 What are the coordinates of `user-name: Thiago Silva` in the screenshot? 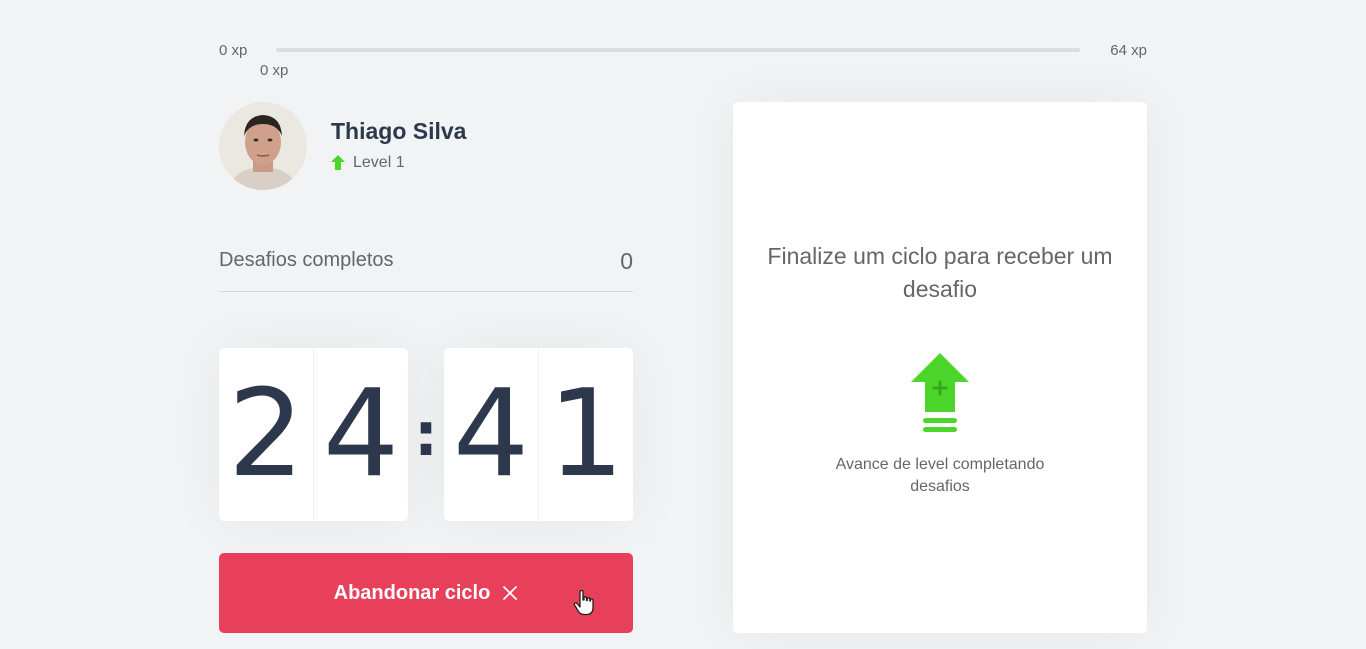 It's located at (399, 131).